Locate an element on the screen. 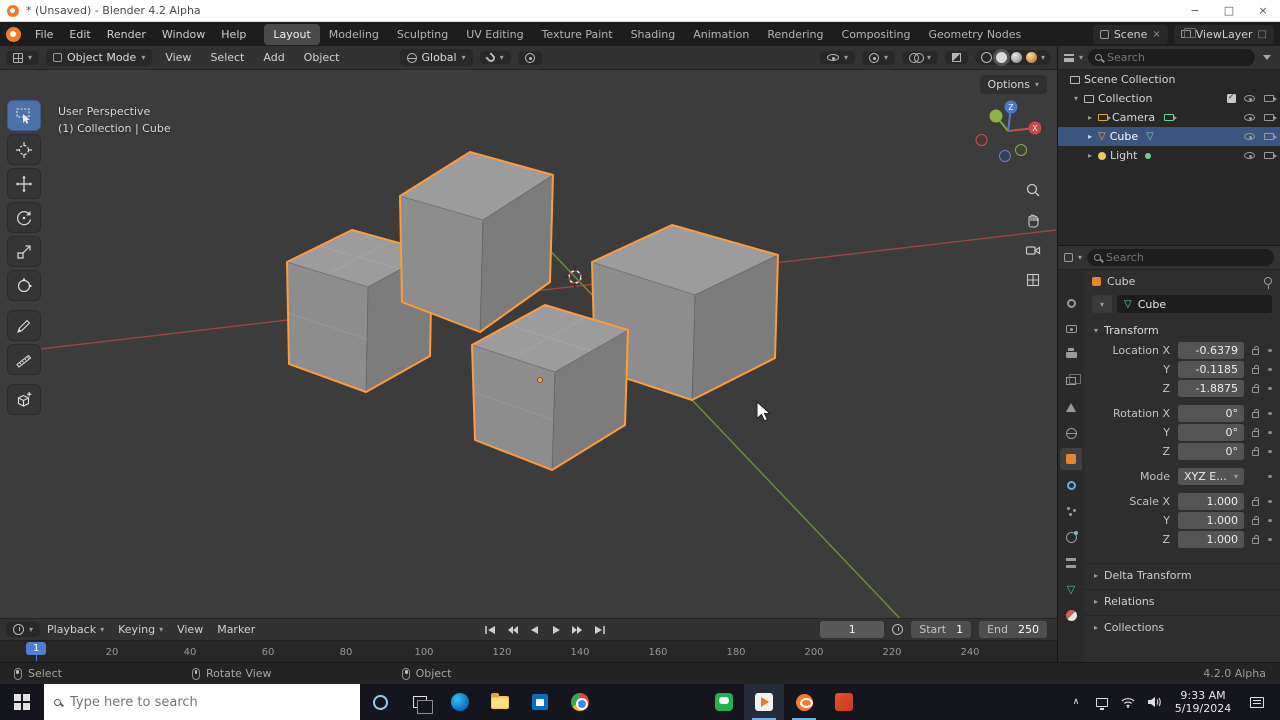 Image resolution: width=1280 pixels, height=720 pixels. transform-section-header: ▾ Transform is located at coordinates (1182, 330).